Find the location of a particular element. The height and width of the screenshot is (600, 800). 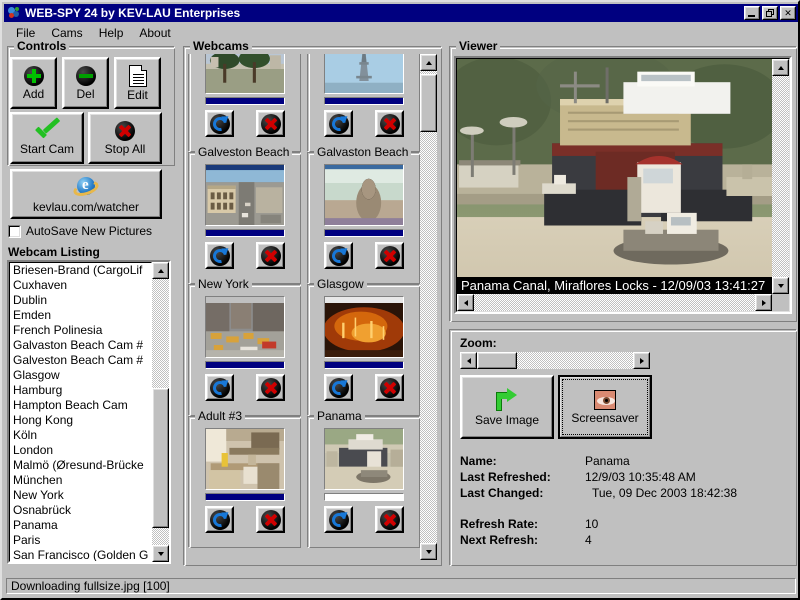

list-item: Hamburg is located at coordinates (80, 390).